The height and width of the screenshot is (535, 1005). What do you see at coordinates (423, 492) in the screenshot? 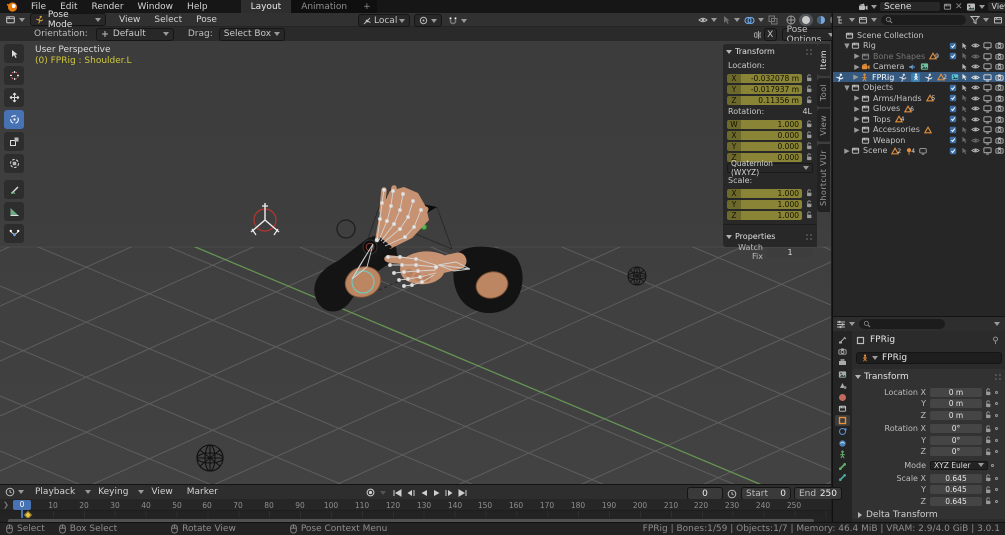
I see `play-reverse-button` at bounding box center [423, 492].